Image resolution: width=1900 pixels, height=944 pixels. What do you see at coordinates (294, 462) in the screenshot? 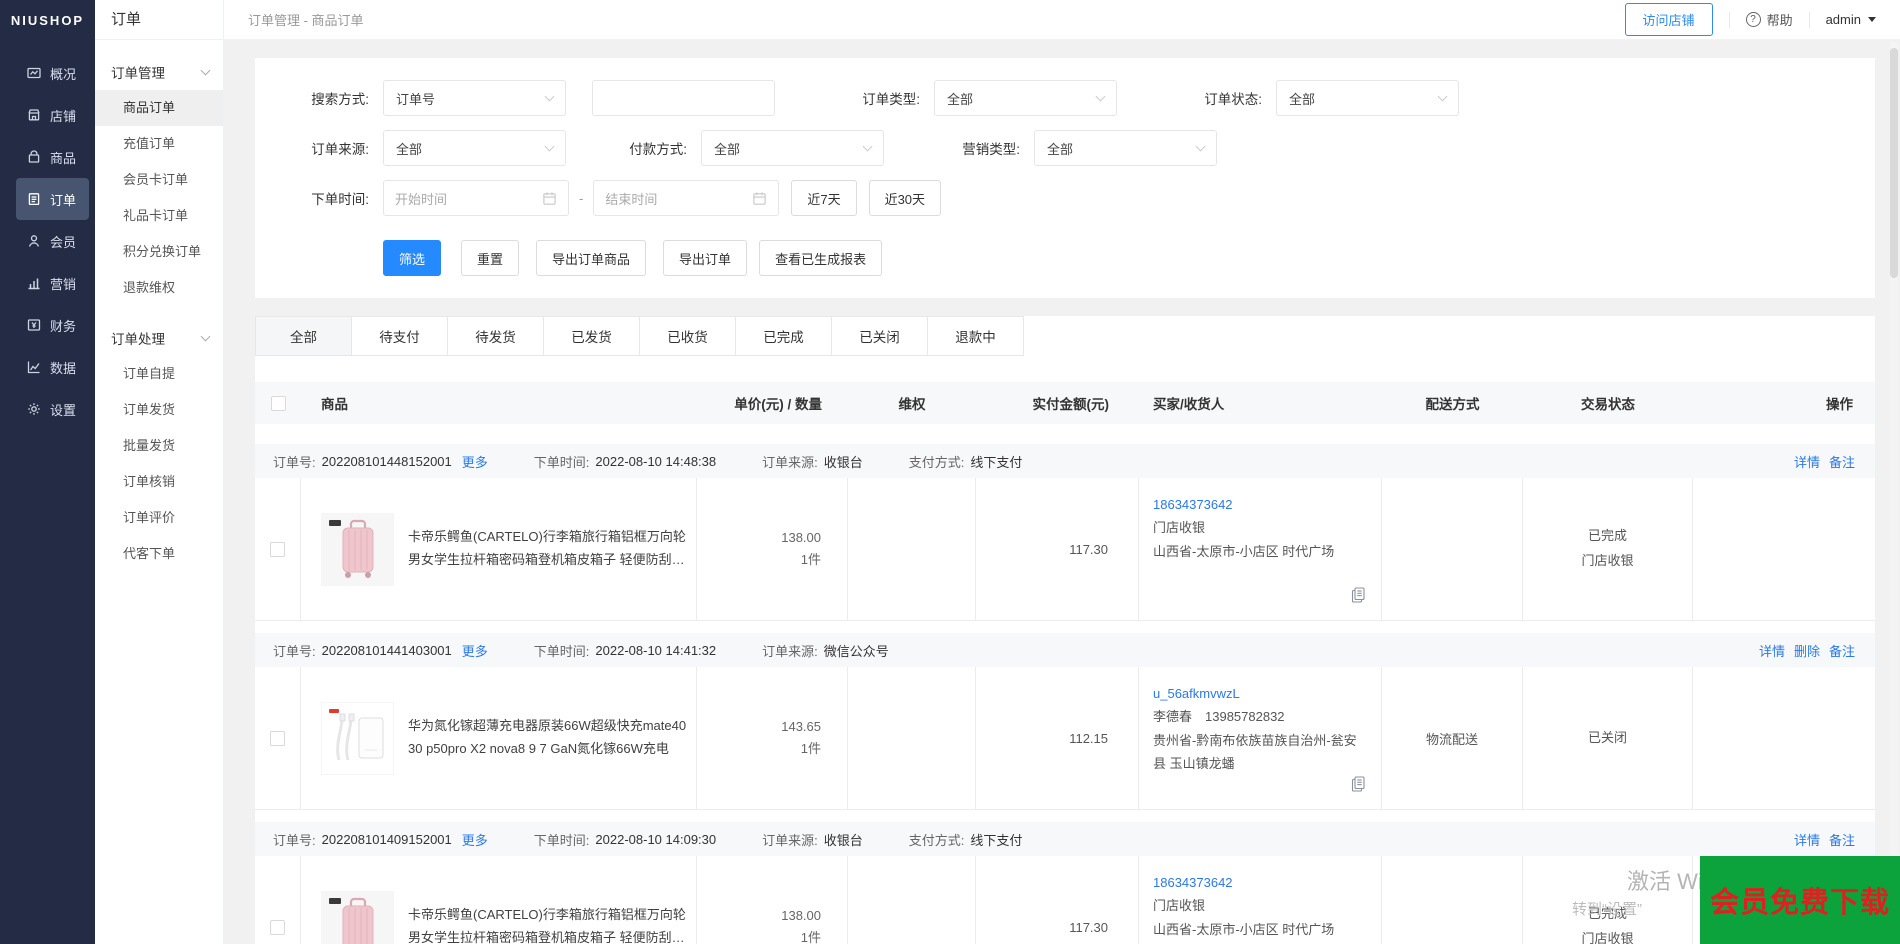
I see `order-no-label: 订单号:` at bounding box center [294, 462].